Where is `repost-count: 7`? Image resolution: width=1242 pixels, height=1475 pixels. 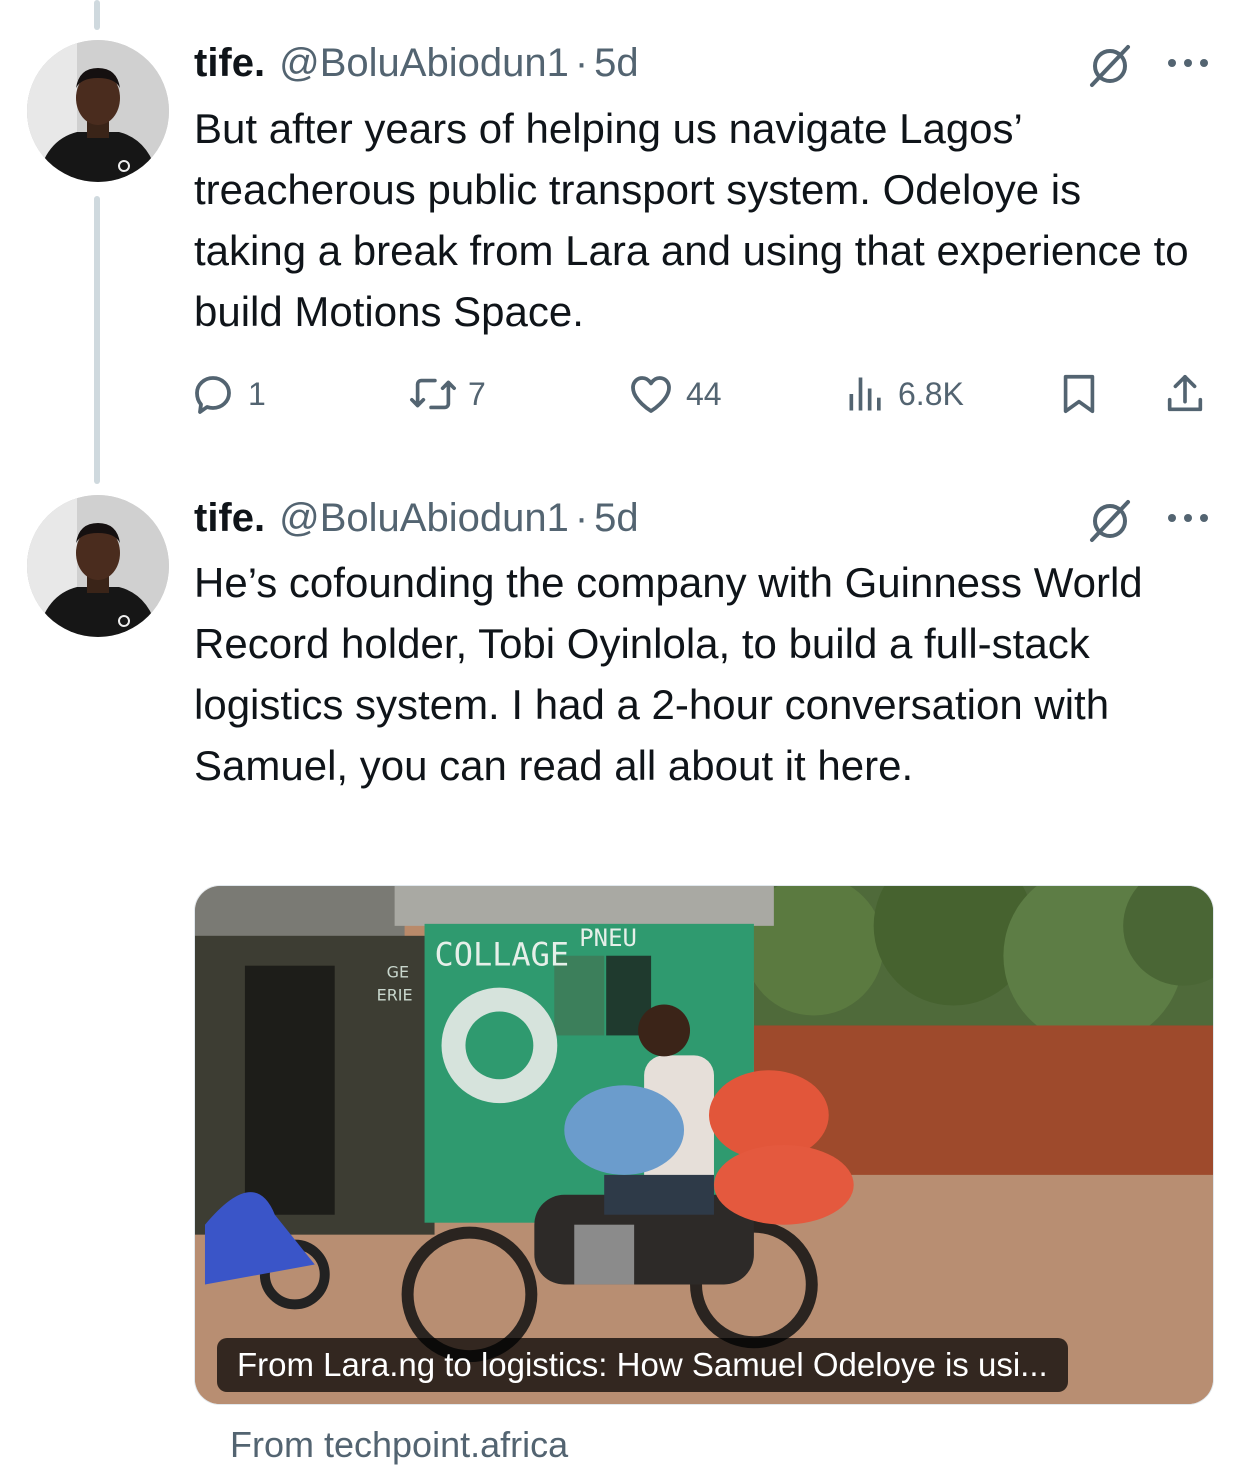 repost-count: 7 is located at coordinates (477, 393).